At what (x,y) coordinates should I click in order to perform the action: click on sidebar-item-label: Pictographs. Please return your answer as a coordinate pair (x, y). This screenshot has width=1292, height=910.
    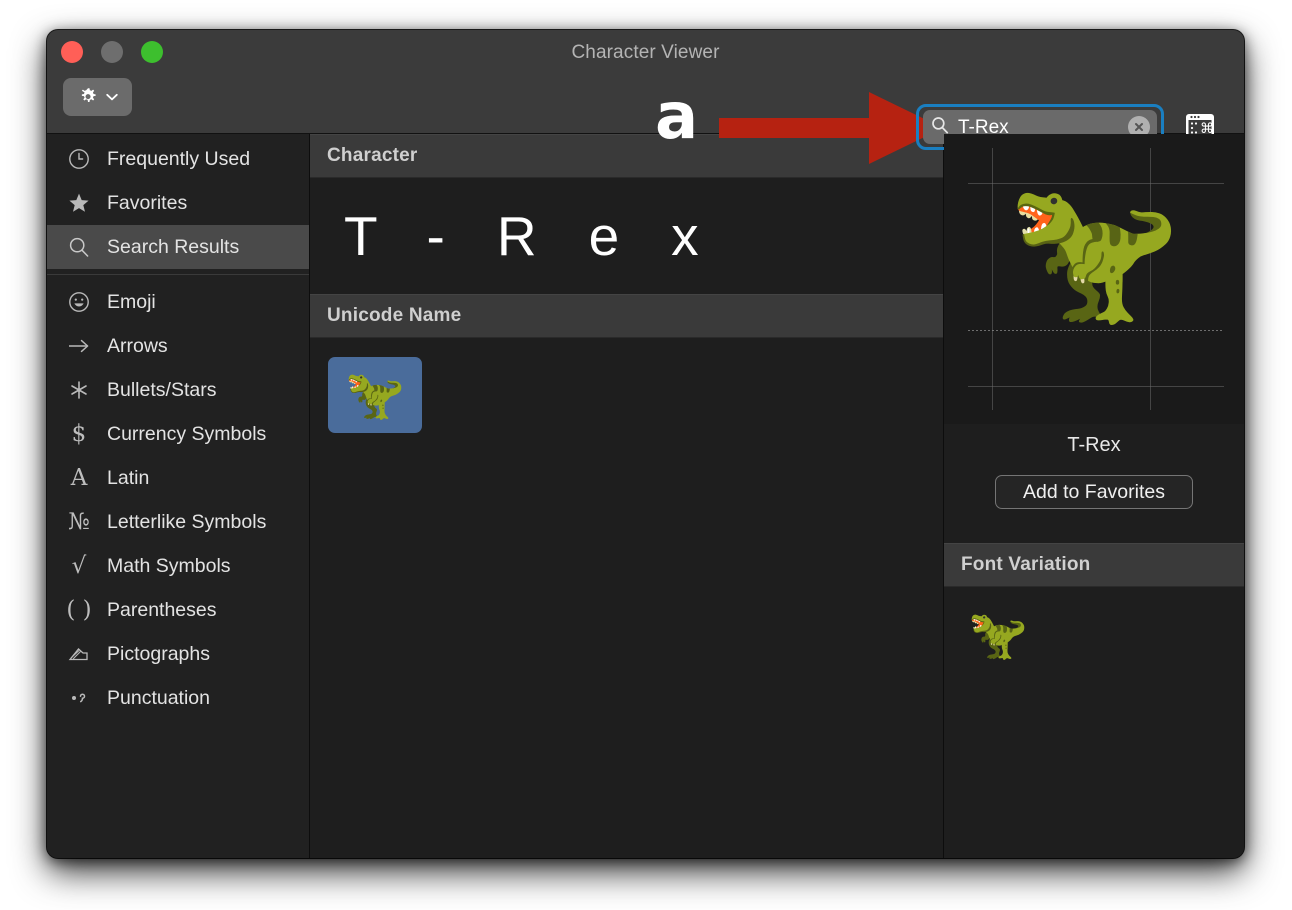
    Looking at the image, I should click on (158, 653).